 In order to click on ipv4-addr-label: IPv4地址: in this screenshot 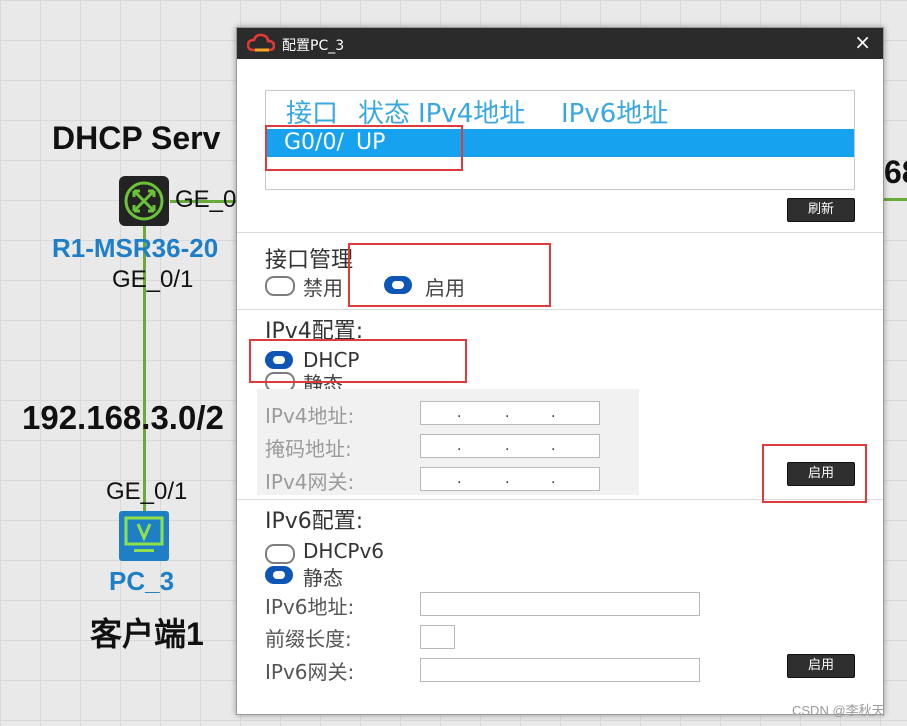, I will do `click(310, 416)`.